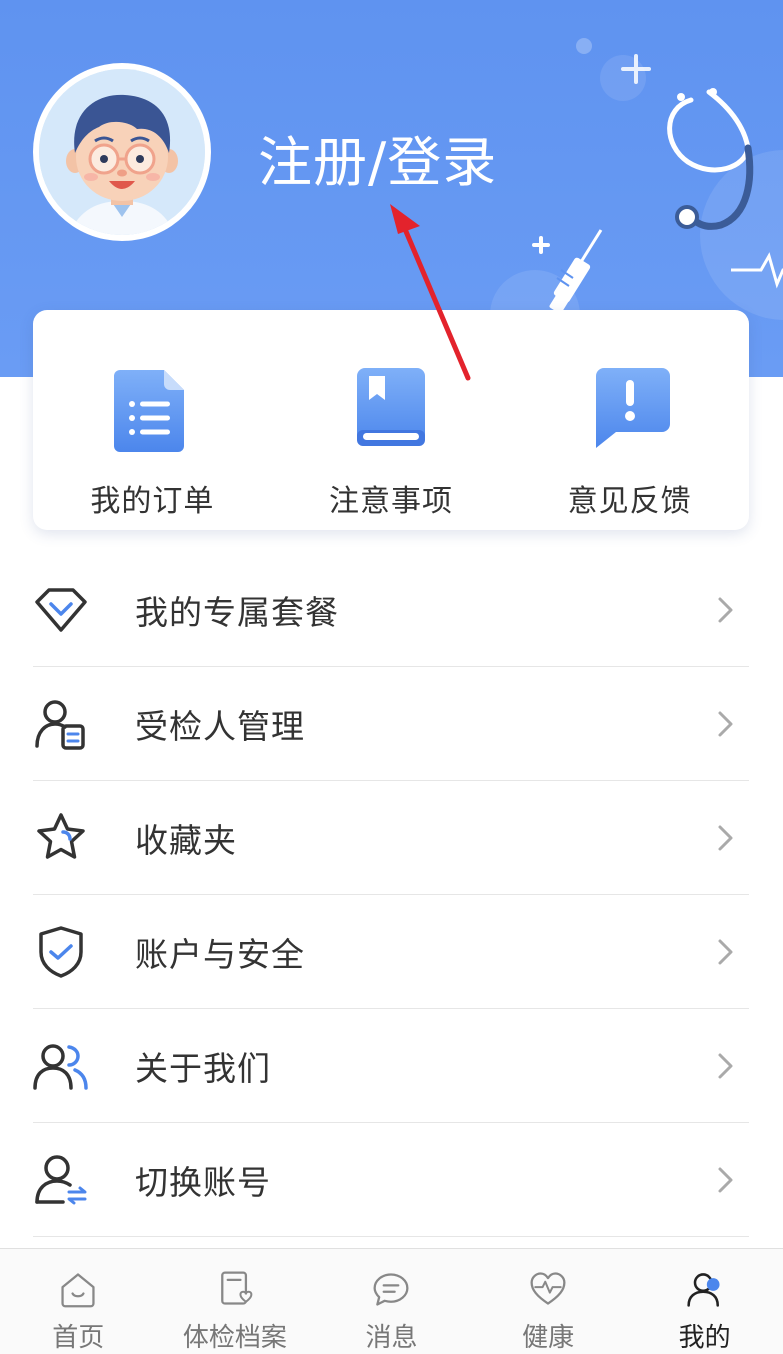 The width and height of the screenshot is (783, 1354). What do you see at coordinates (757, 270) in the screenshot?
I see `pulse-line` at bounding box center [757, 270].